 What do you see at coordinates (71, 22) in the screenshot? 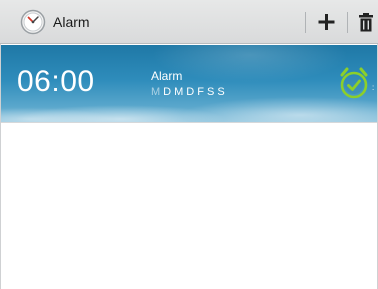
I see `page-title: Alarm` at bounding box center [71, 22].